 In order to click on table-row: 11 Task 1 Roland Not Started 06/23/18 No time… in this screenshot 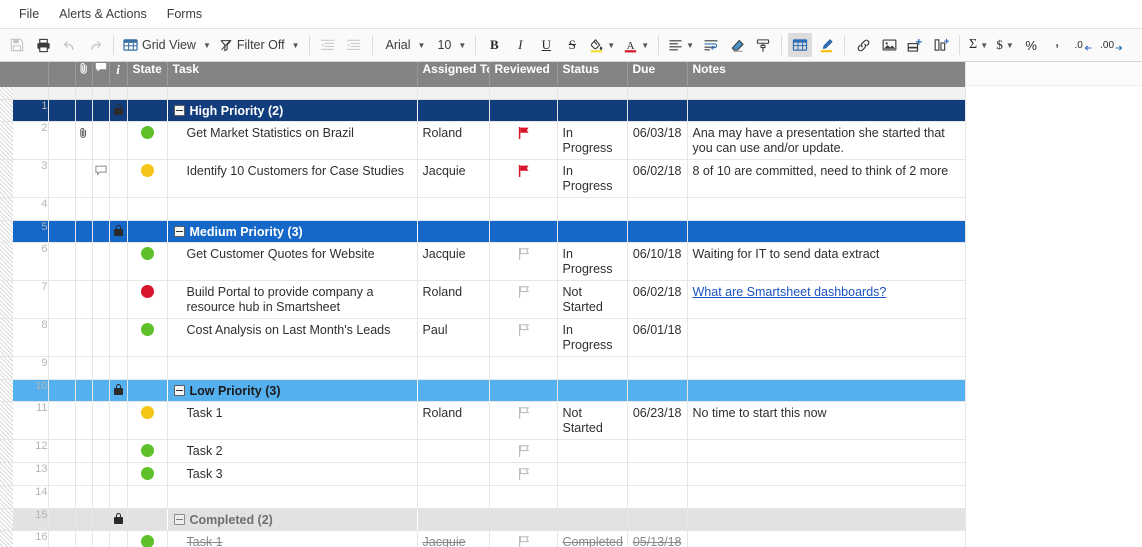, I will do `click(483, 420)`.